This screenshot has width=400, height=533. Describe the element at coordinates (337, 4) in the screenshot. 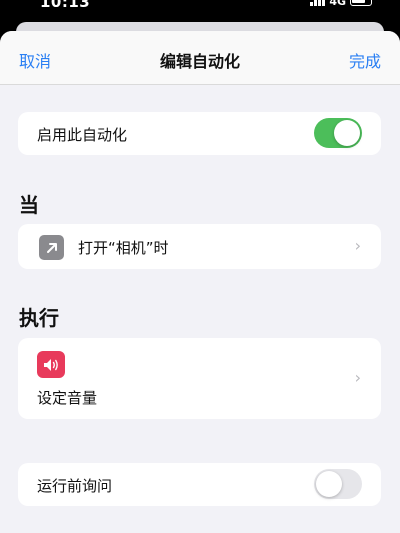

I see `network-type: 4G` at that location.